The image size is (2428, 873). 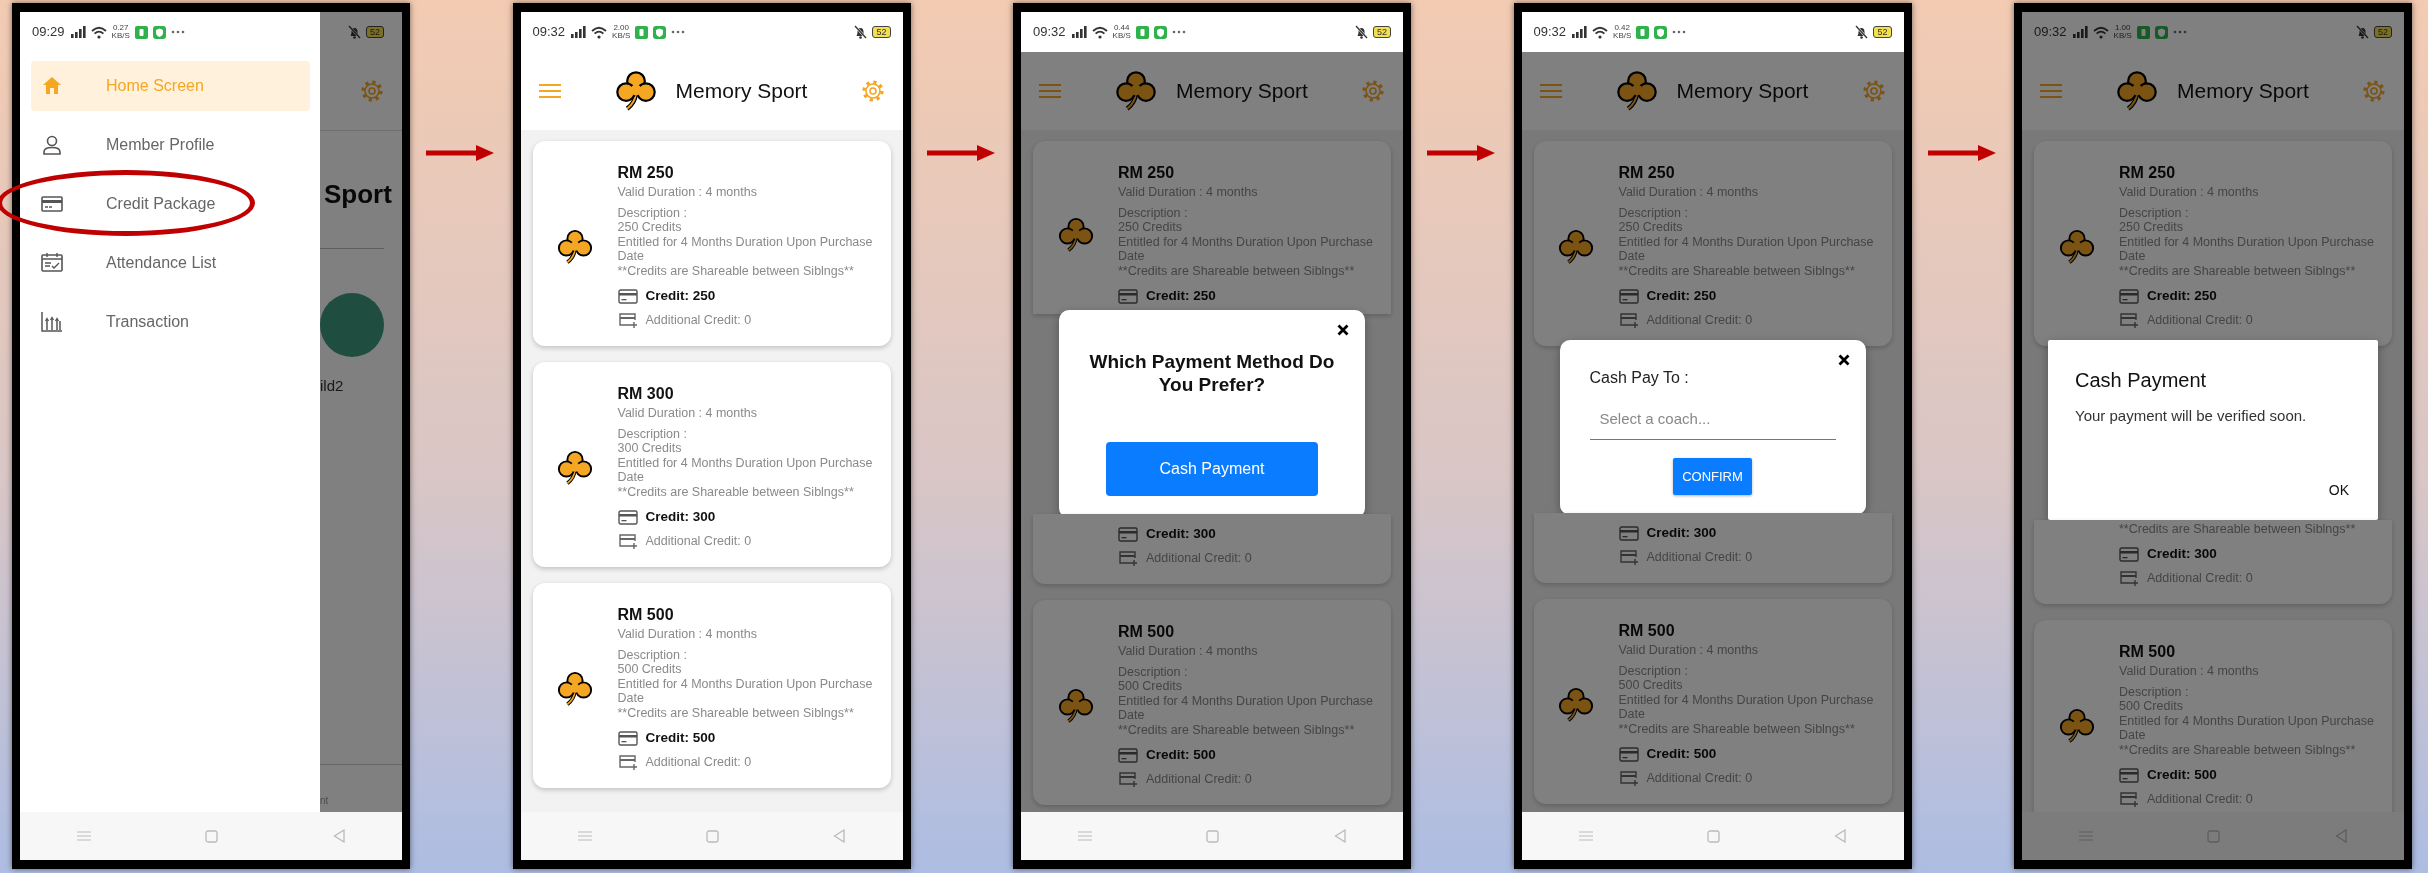 What do you see at coordinates (1712, 476) in the screenshot?
I see `confirm-button: CONFIRM` at bounding box center [1712, 476].